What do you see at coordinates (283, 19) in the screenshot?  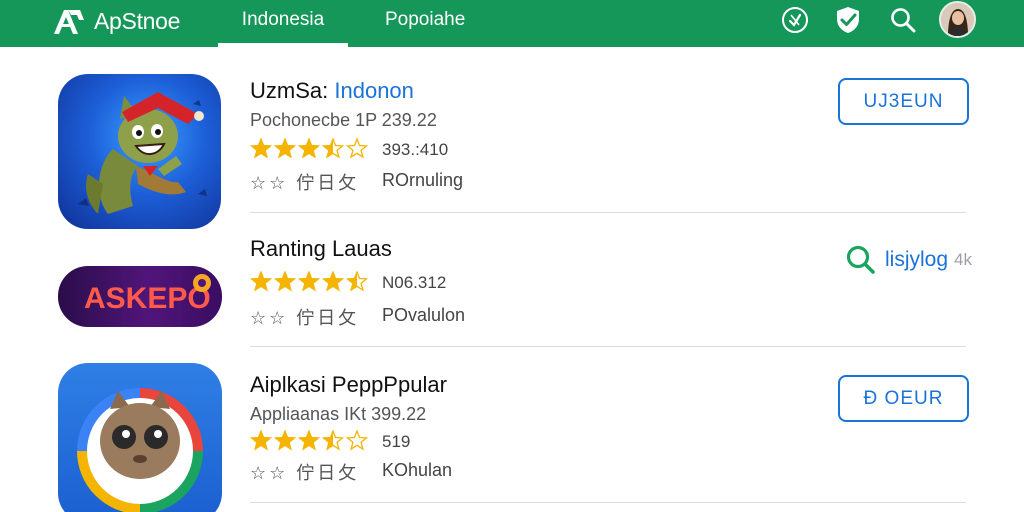 I see `tab-indonesia-label: Indonesia` at bounding box center [283, 19].